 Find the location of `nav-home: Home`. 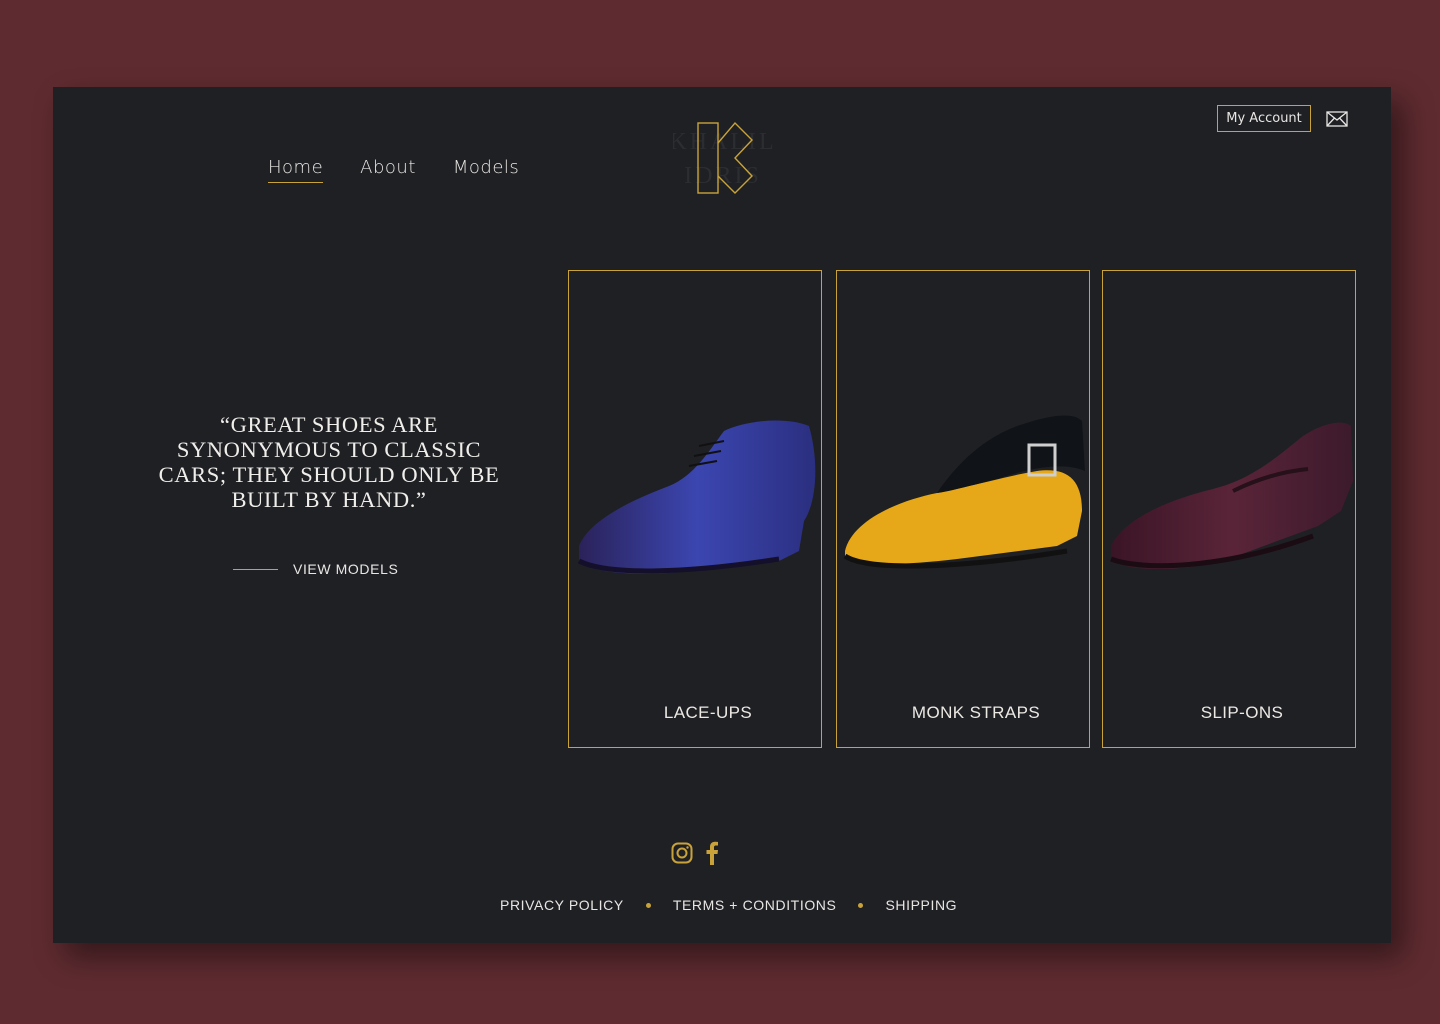

nav-home: Home is located at coordinates (296, 170).